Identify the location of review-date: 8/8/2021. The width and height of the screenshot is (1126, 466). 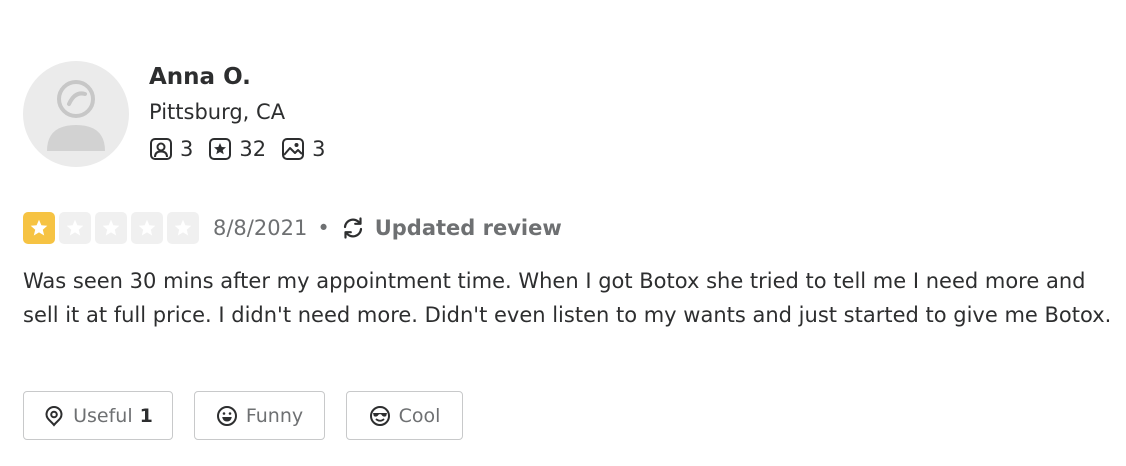
(260, 227).